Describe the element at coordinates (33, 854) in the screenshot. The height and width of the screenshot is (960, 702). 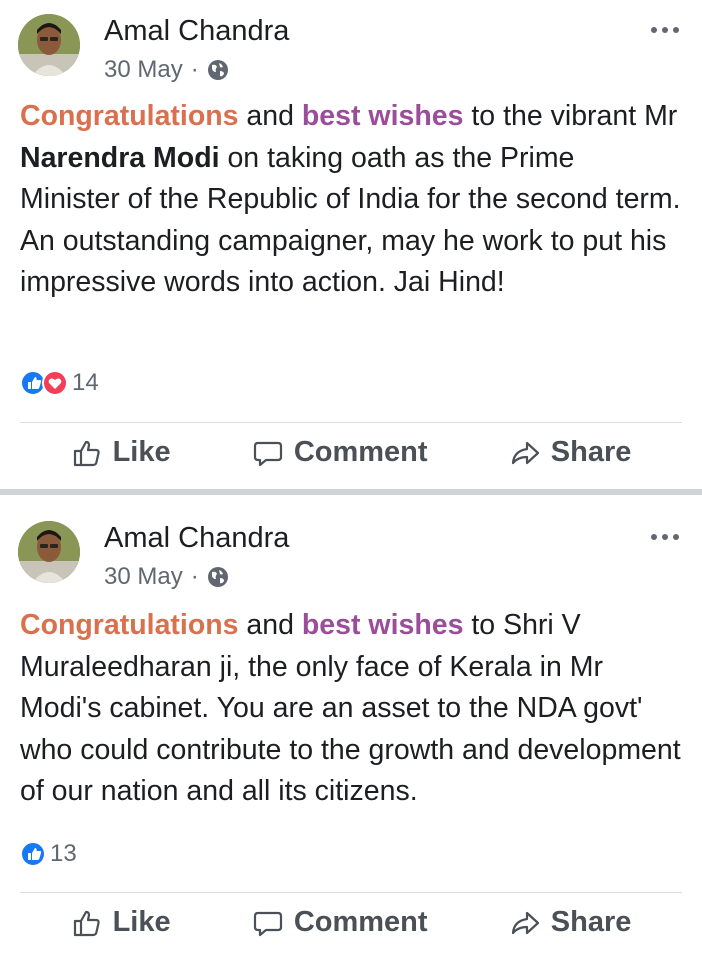
I see `like-reaction-icon` at that location.